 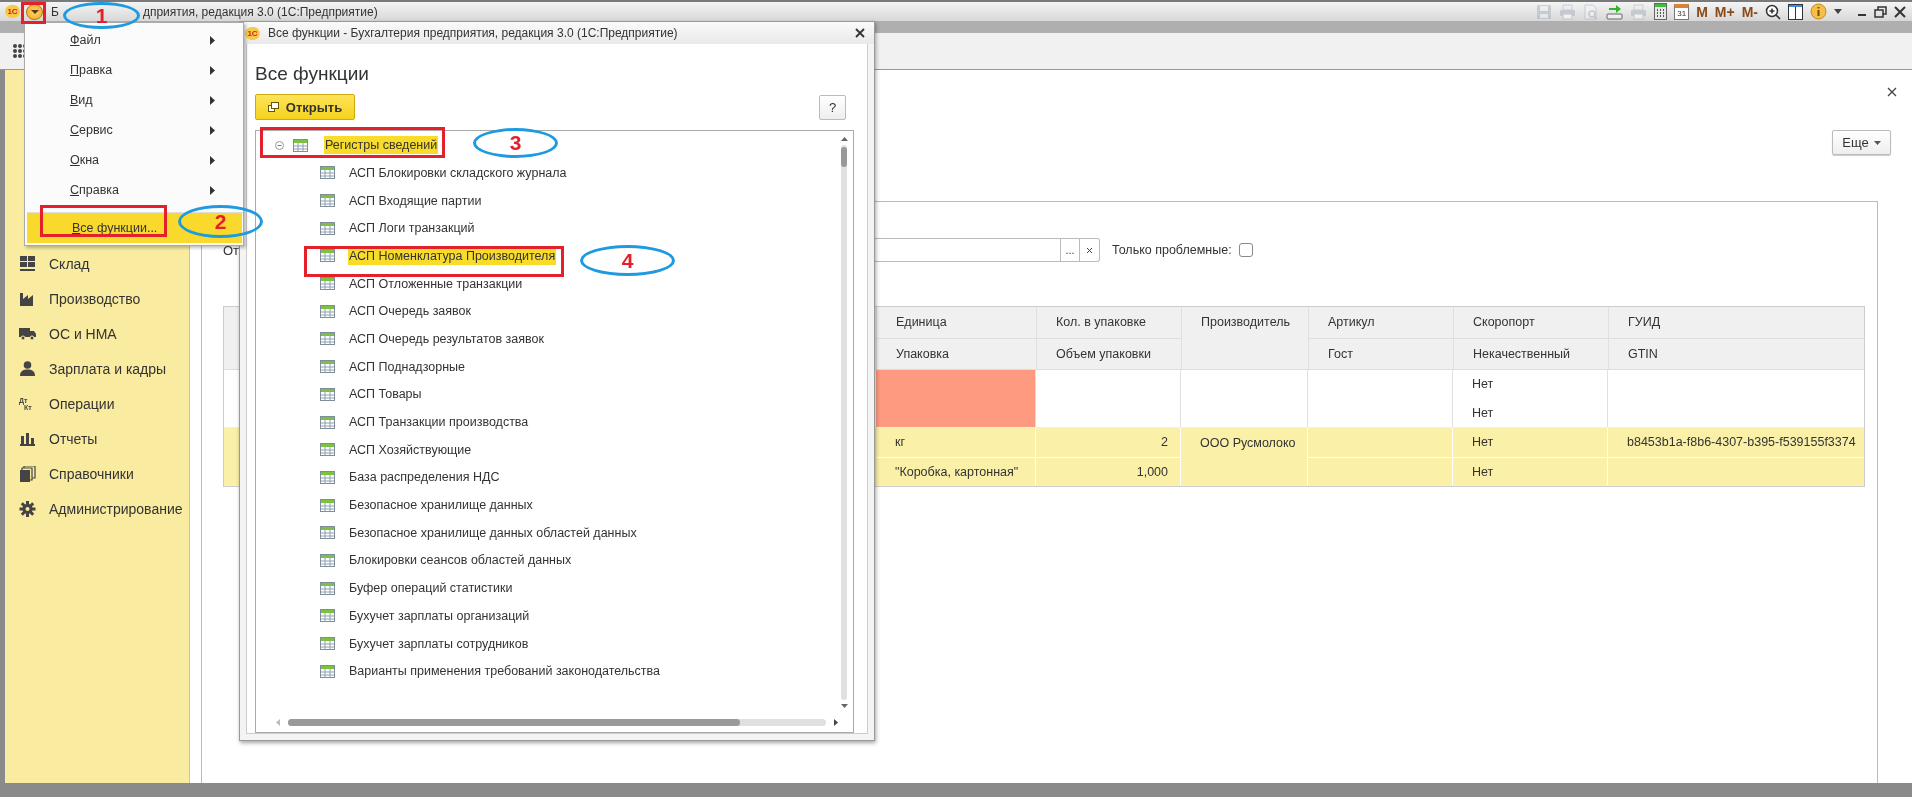 What do you see at coordinates (385, 394) in the screenshot?
I see `tree-item: АСП Товары` at bounding box center [385, 394].